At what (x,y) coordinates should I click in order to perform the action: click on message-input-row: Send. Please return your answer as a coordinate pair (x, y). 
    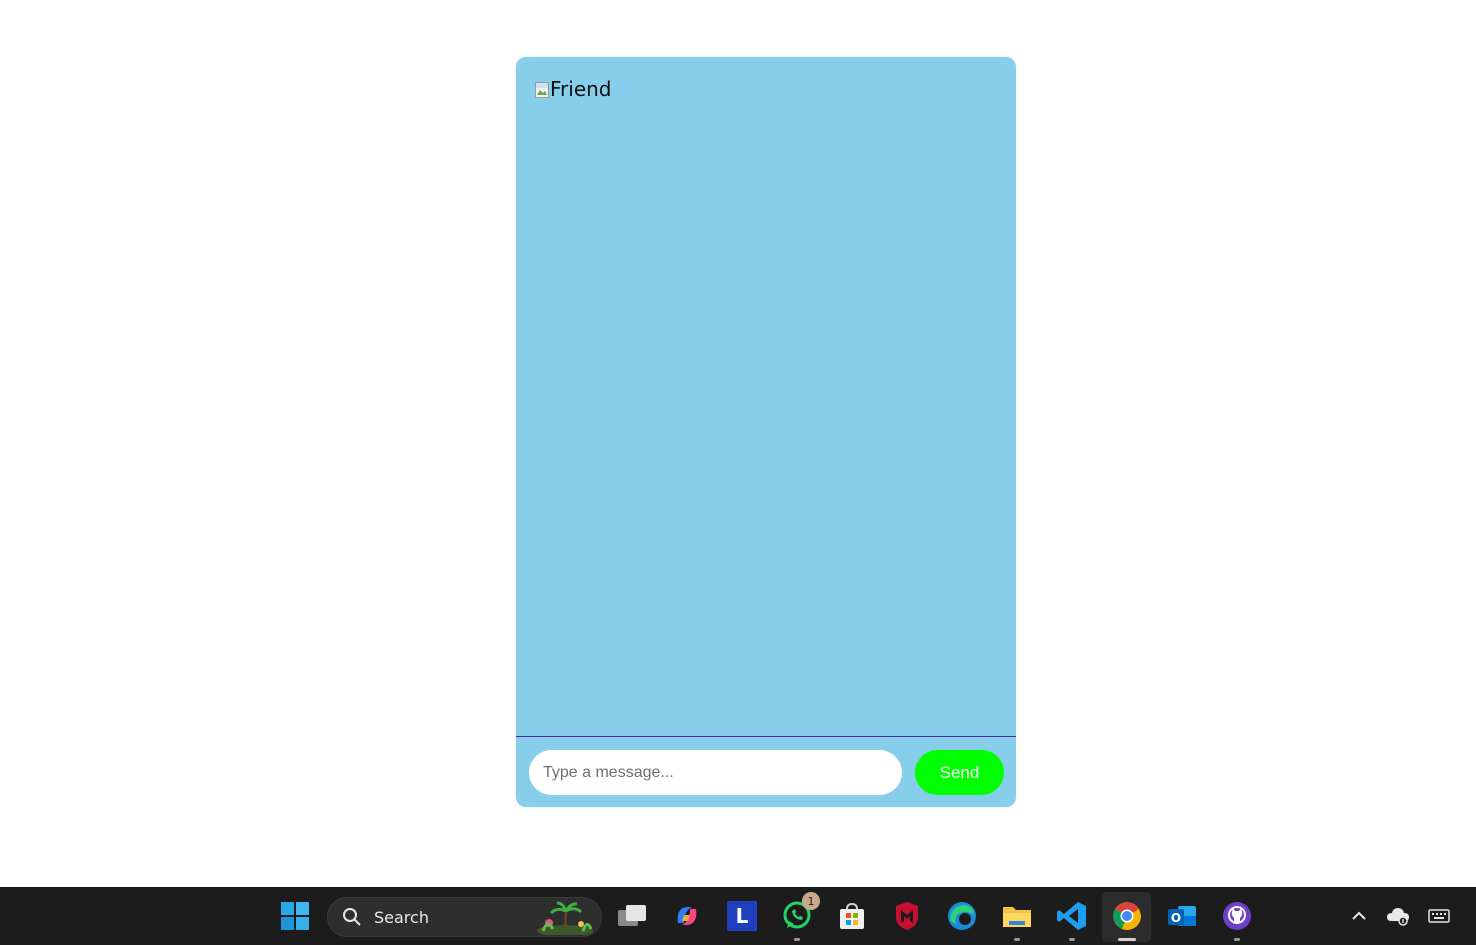
    Looking at the image, I should click on (766, 772).